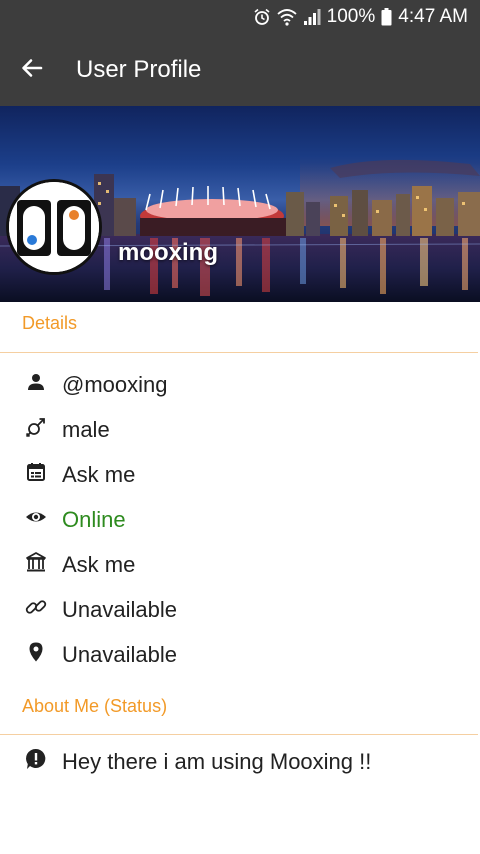 The height and width of the screenshot is (854, 480). I want to click on back-button, so click(31, 70).